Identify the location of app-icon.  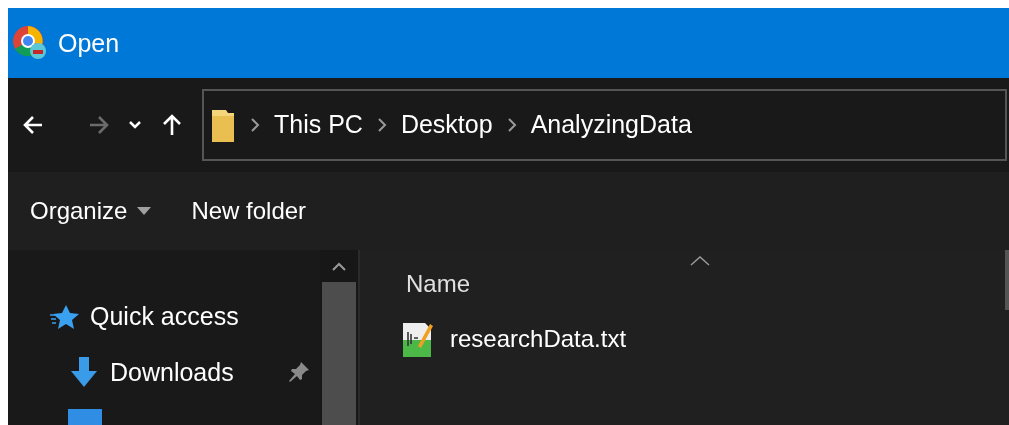
(30, 43).